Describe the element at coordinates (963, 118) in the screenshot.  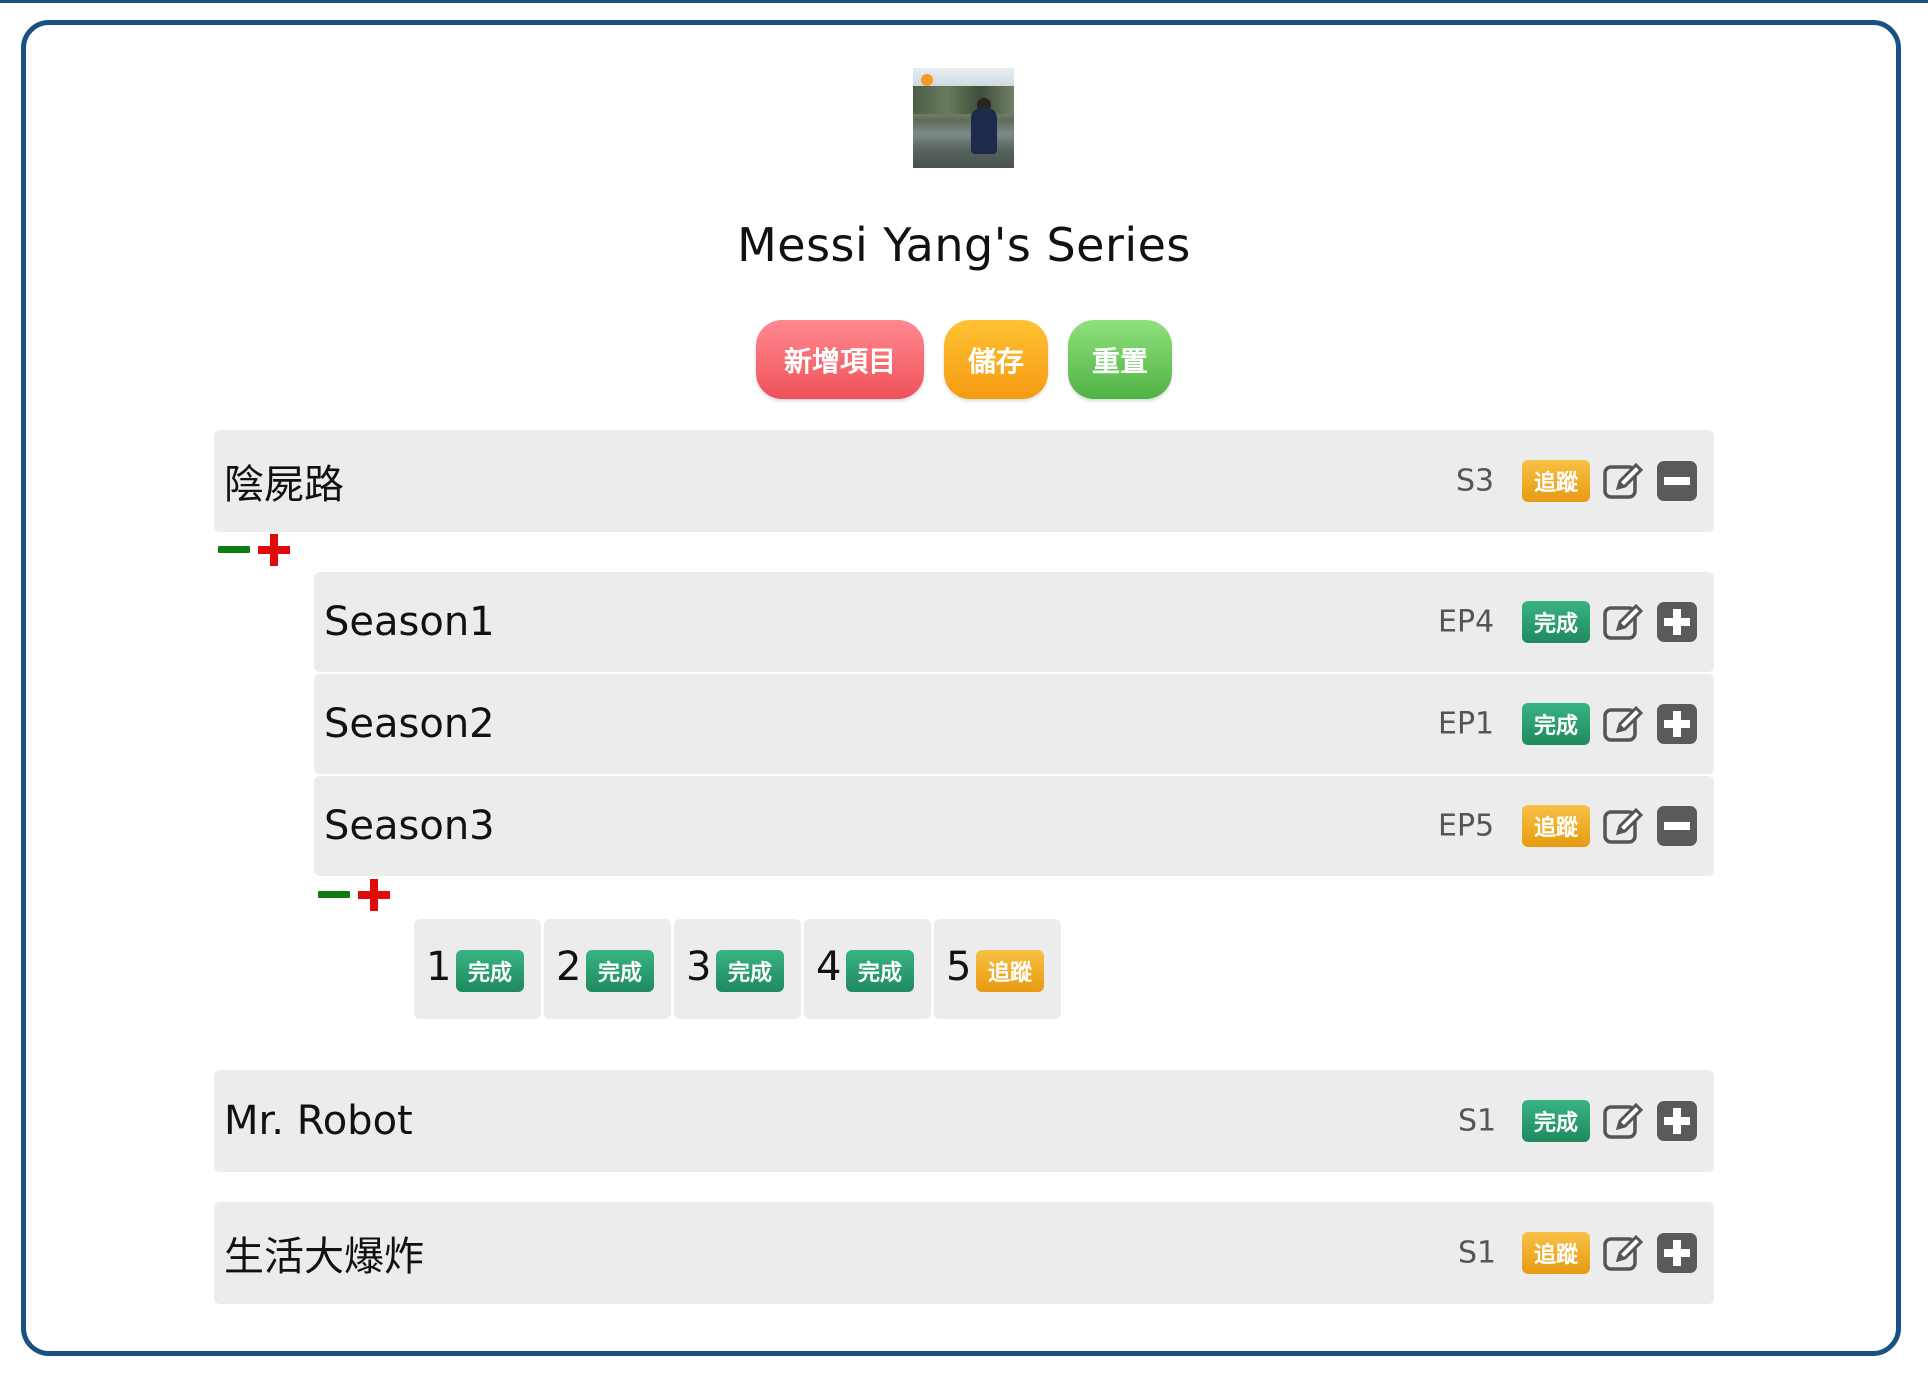
I see `avatar` at that location.